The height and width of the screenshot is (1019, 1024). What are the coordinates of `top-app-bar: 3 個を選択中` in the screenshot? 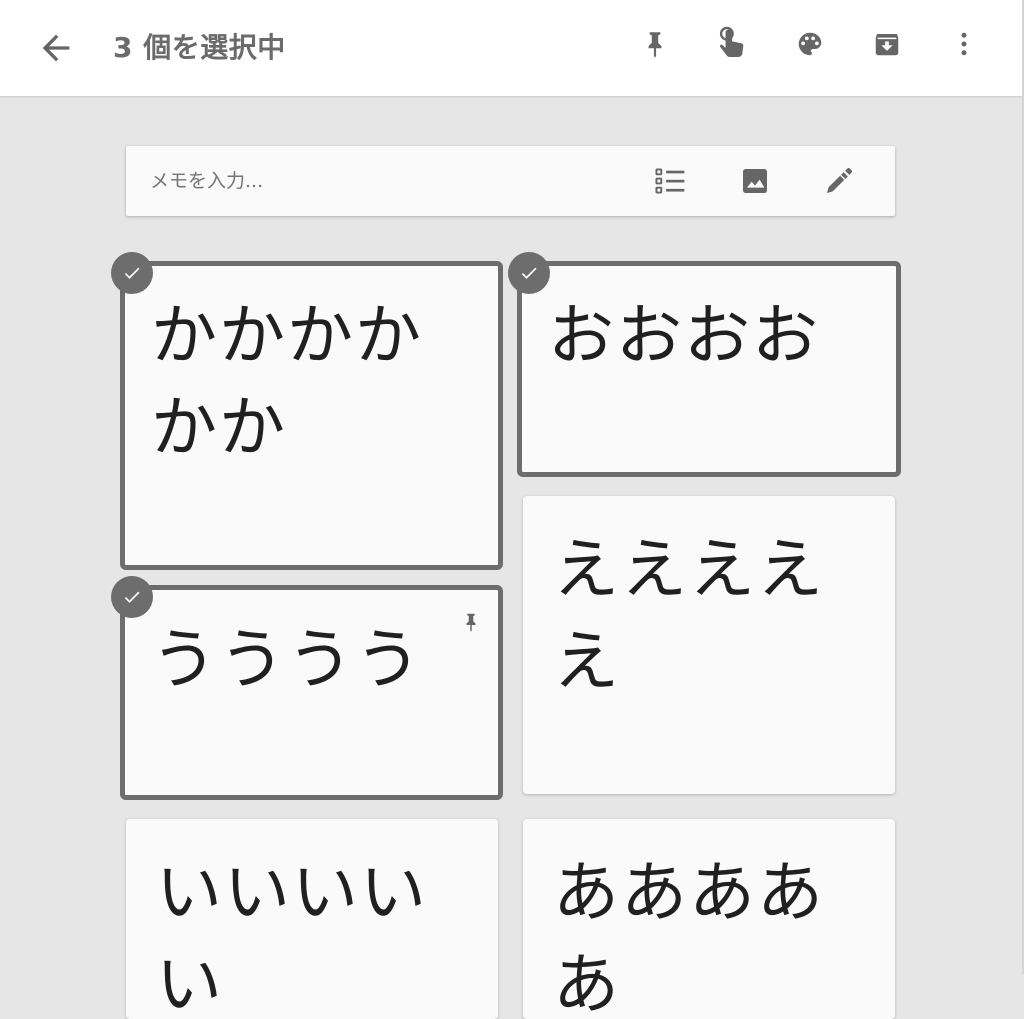 It's located at (511, 48).